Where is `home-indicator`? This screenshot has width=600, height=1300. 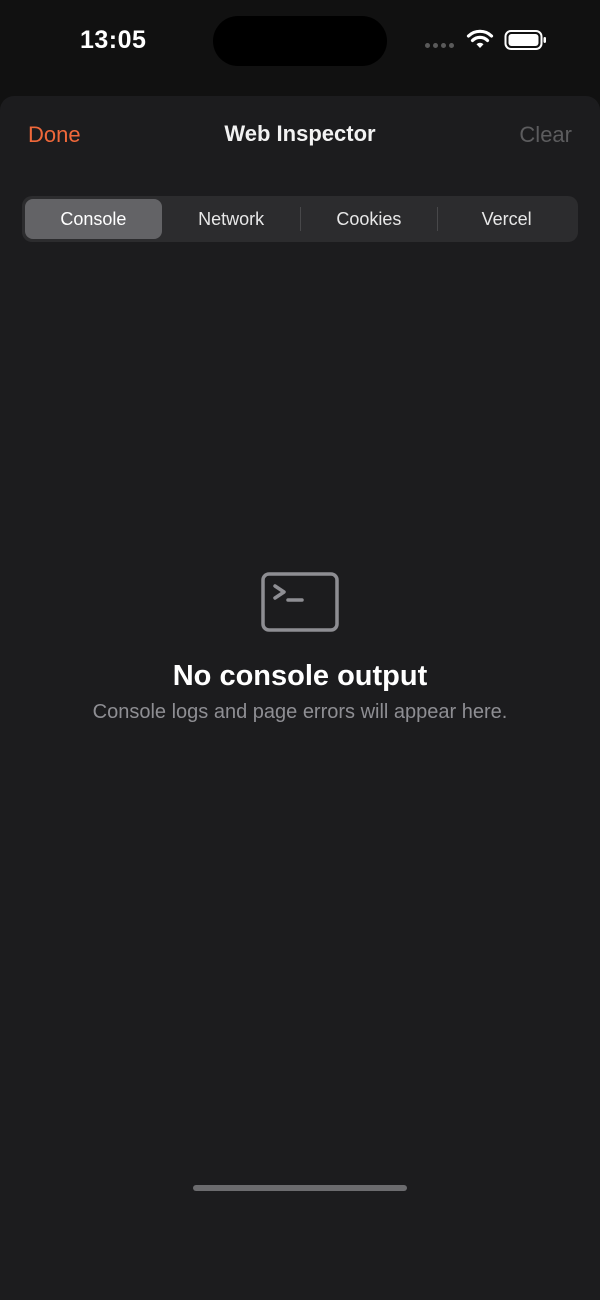
home-indicator is located at coordinates (300, 1188).